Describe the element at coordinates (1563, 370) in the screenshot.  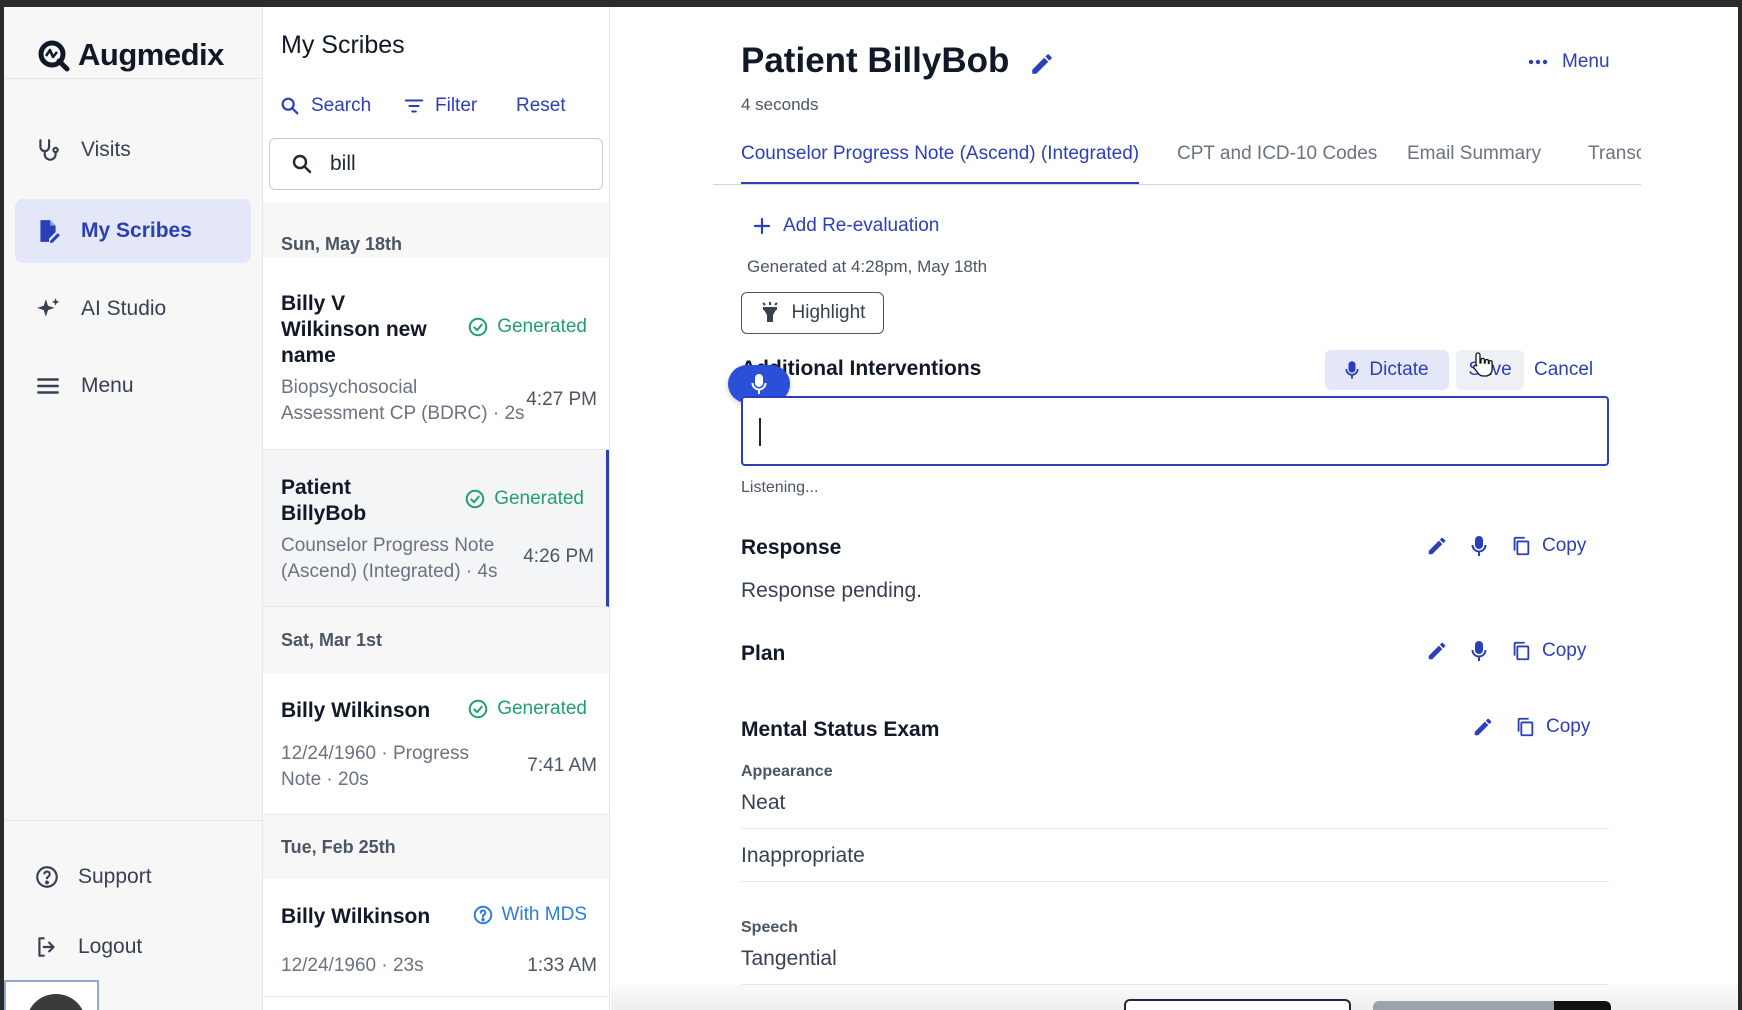
I see `cancel-button: Cancel` at that location.